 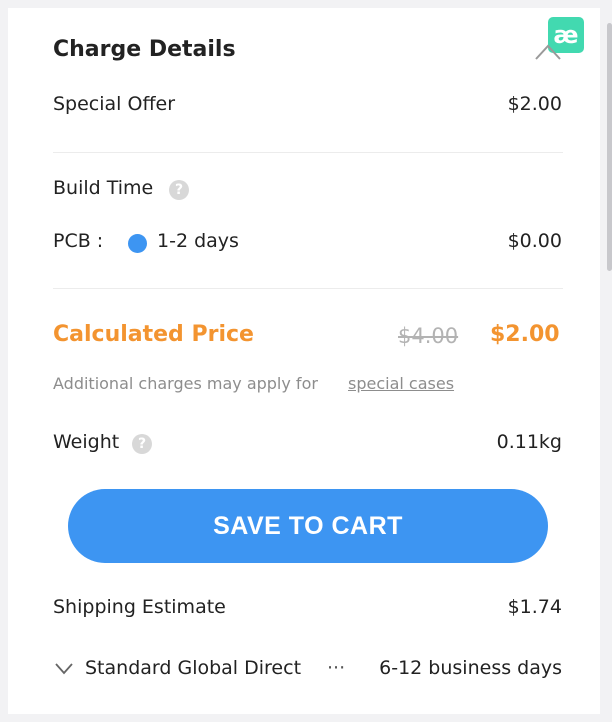 I want to click on weight-value: 0.11kg, so click(x=529, y=442).